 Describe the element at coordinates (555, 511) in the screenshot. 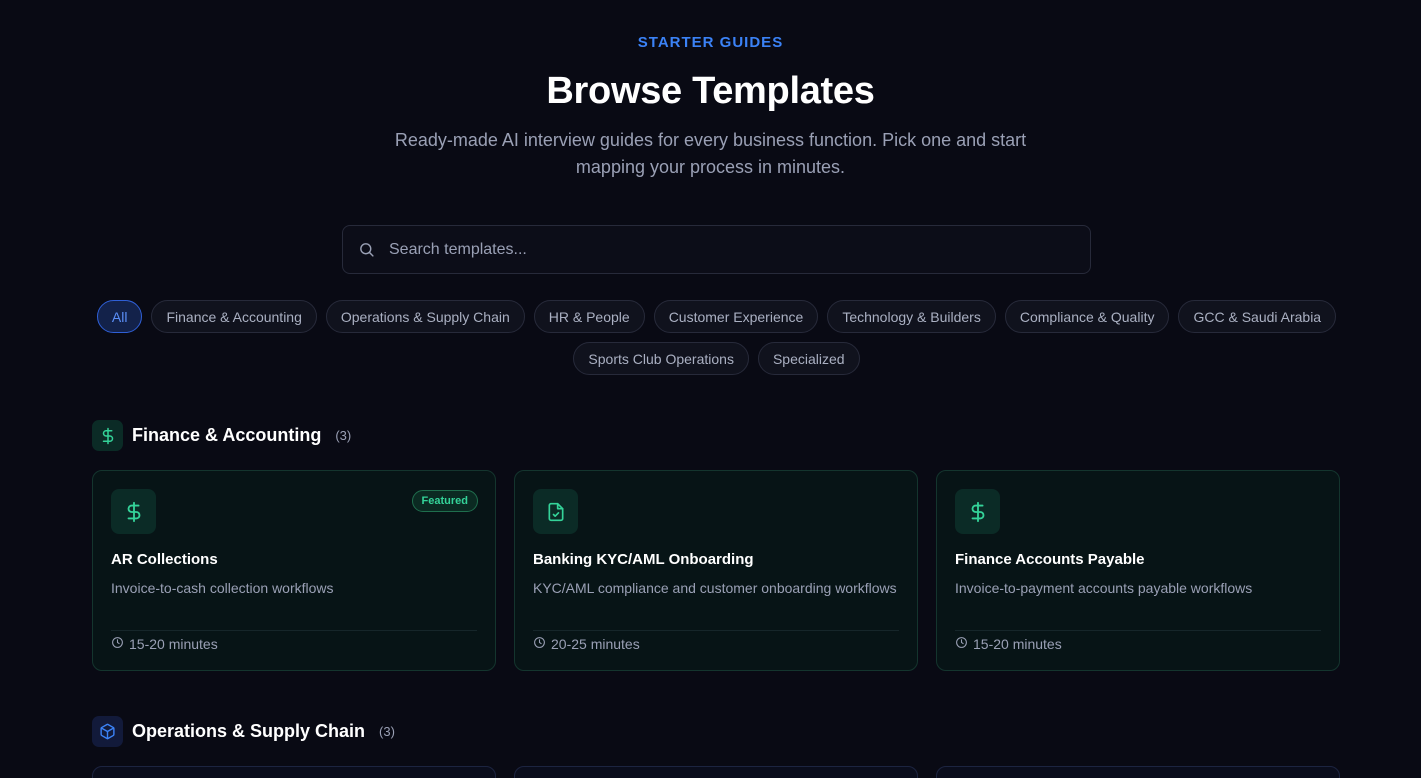

I see `file-check-icon` at that location.